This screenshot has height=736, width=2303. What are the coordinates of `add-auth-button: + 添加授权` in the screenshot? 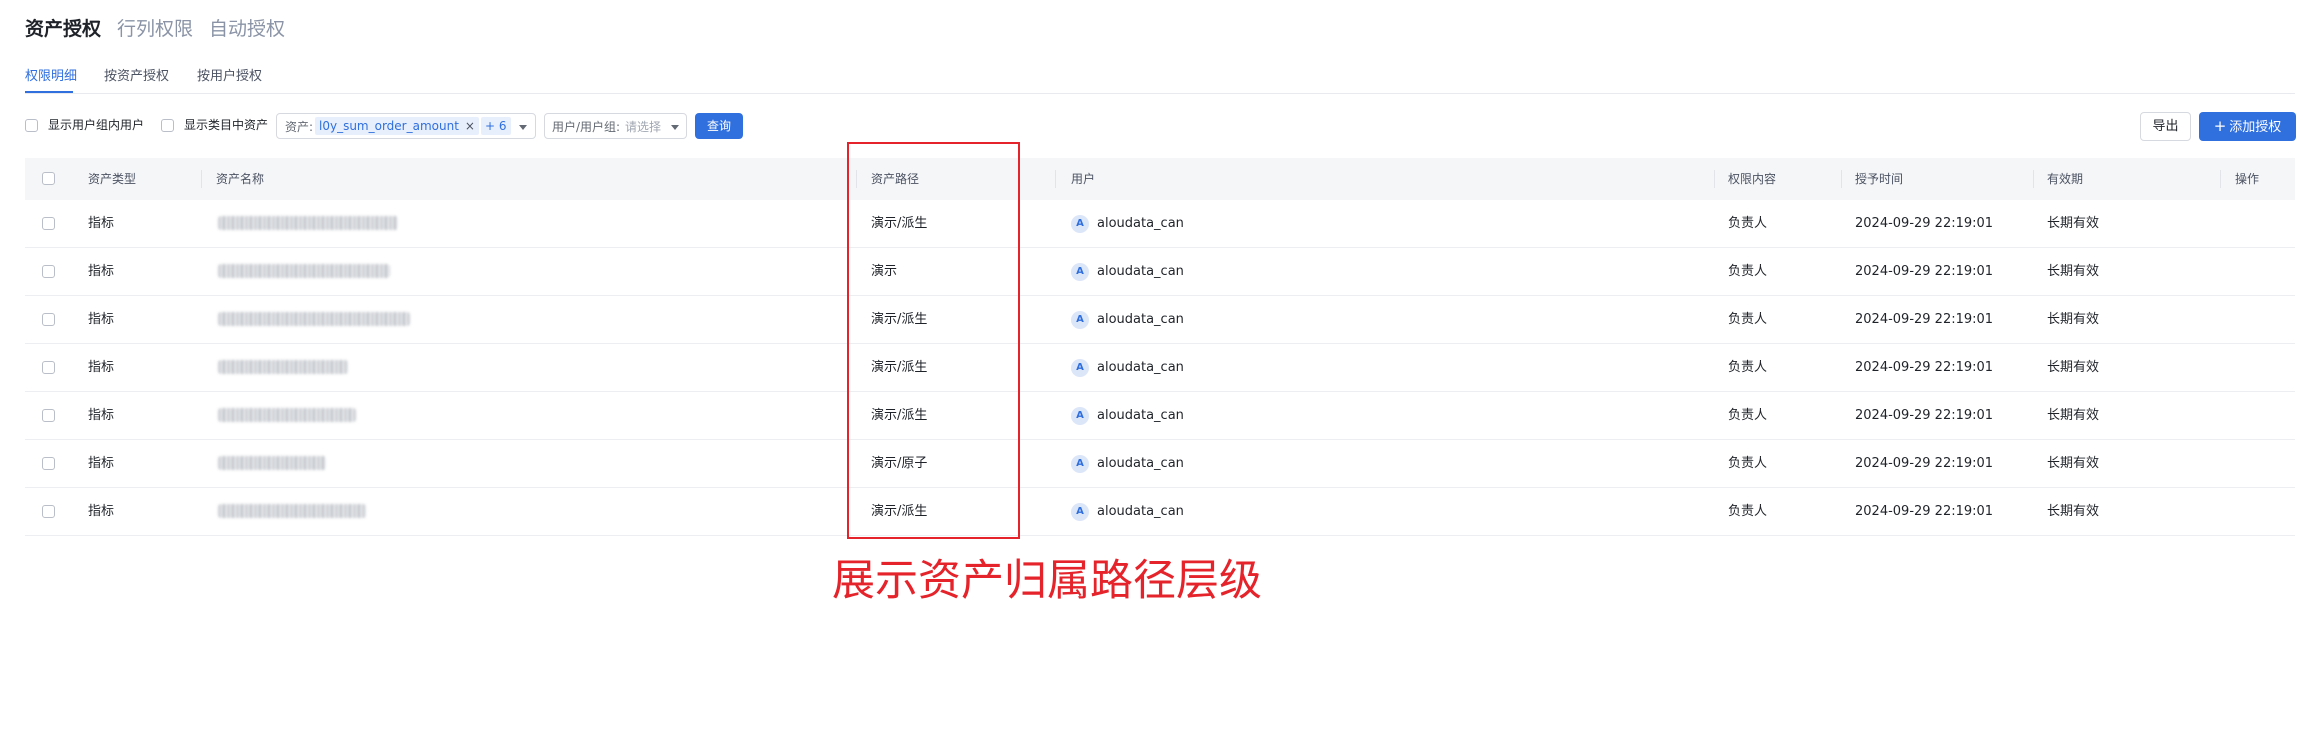 It's located at (2247, 126).